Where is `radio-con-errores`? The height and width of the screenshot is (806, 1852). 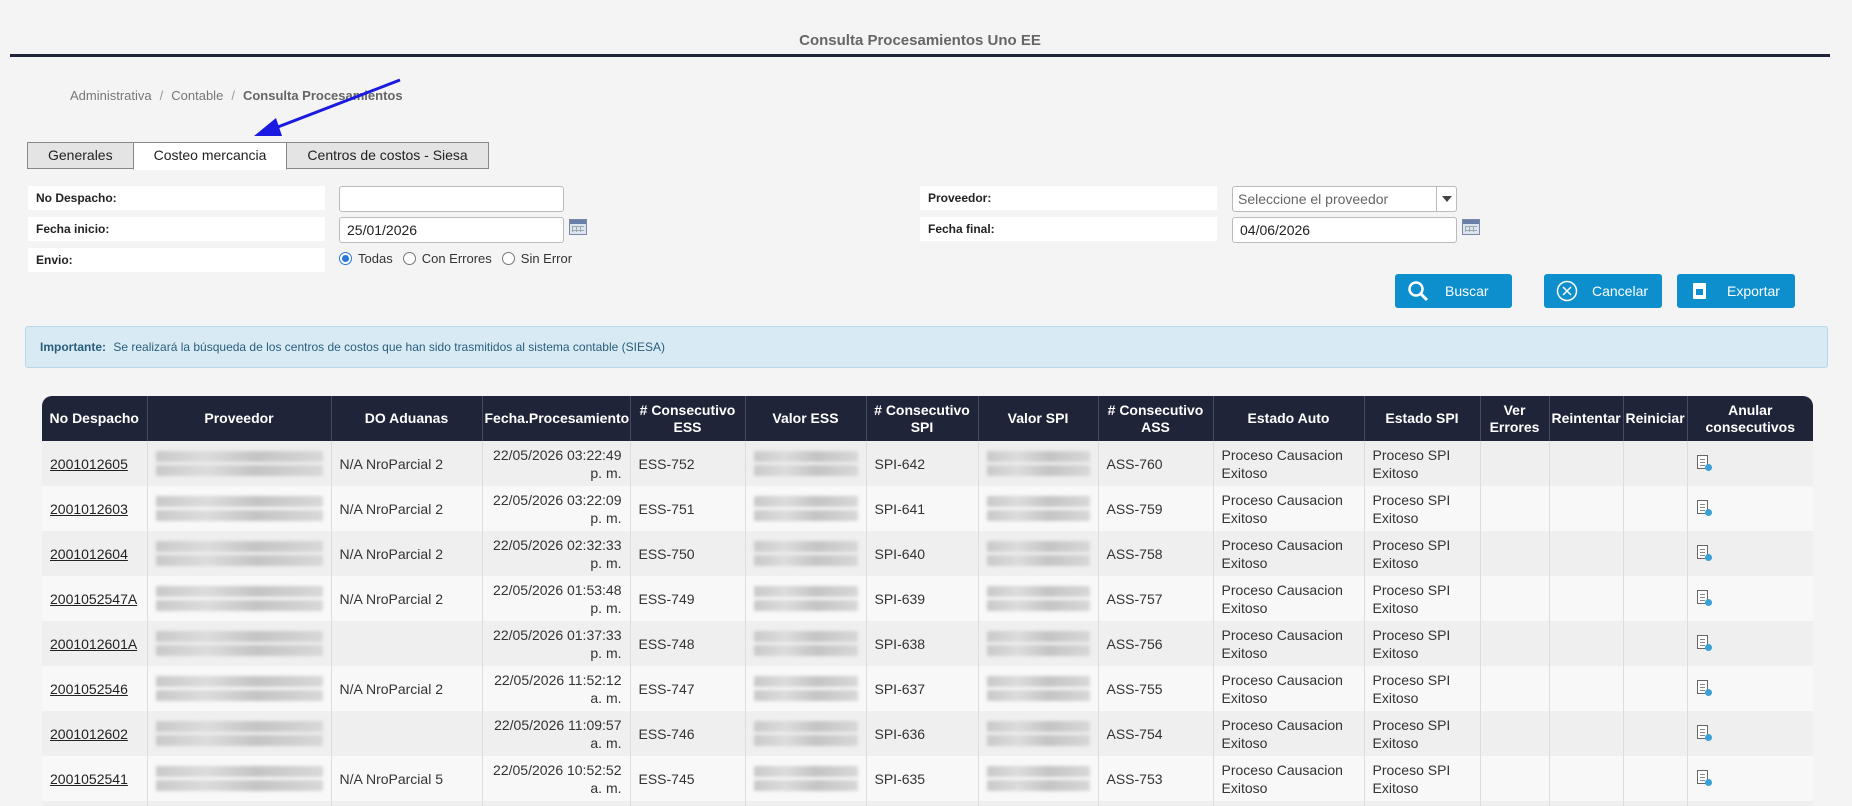
radio-con-errores is located at coordinates (409, 258).